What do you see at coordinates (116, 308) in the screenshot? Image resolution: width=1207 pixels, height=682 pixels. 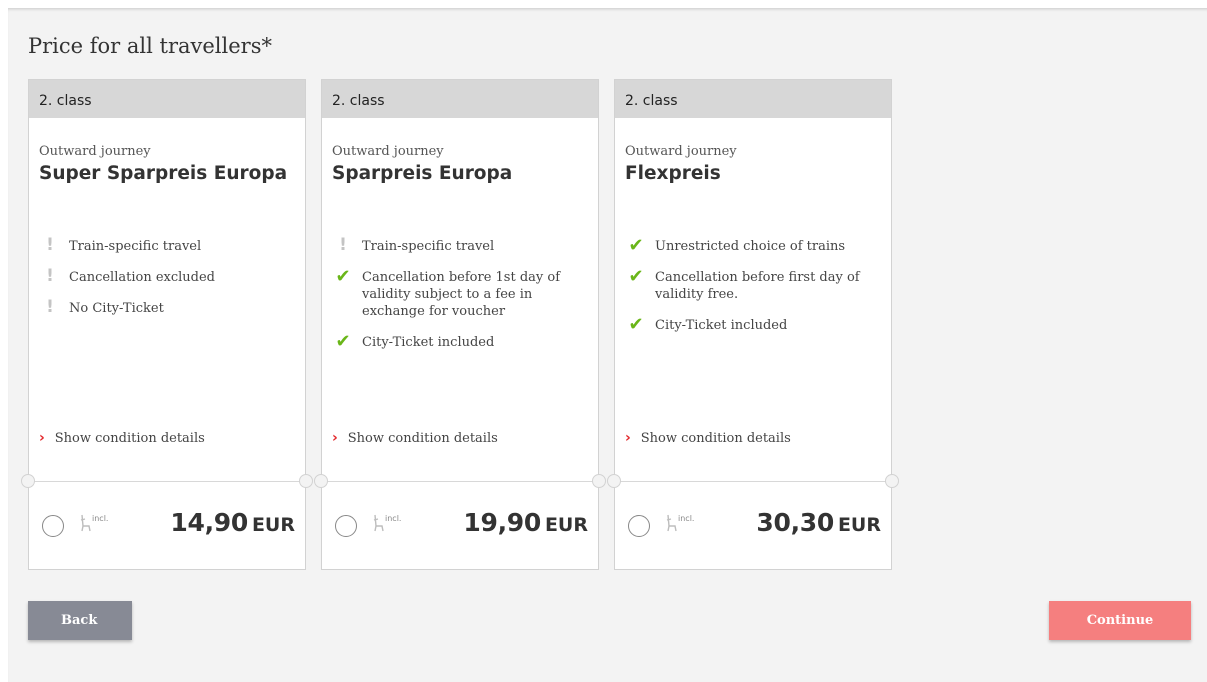 I see `feature-text: No City-Ticket` at bounding box center [116, 308].